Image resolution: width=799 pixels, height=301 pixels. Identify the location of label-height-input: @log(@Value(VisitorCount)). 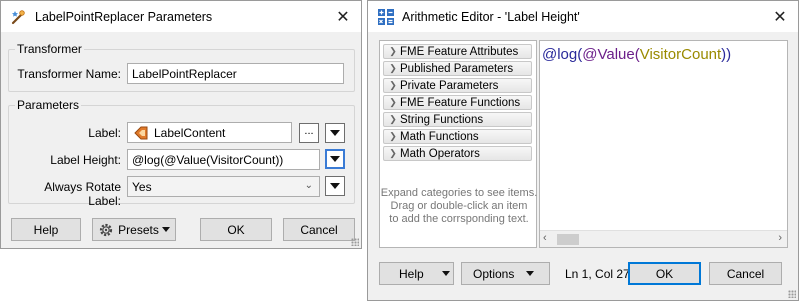
(223, 159).